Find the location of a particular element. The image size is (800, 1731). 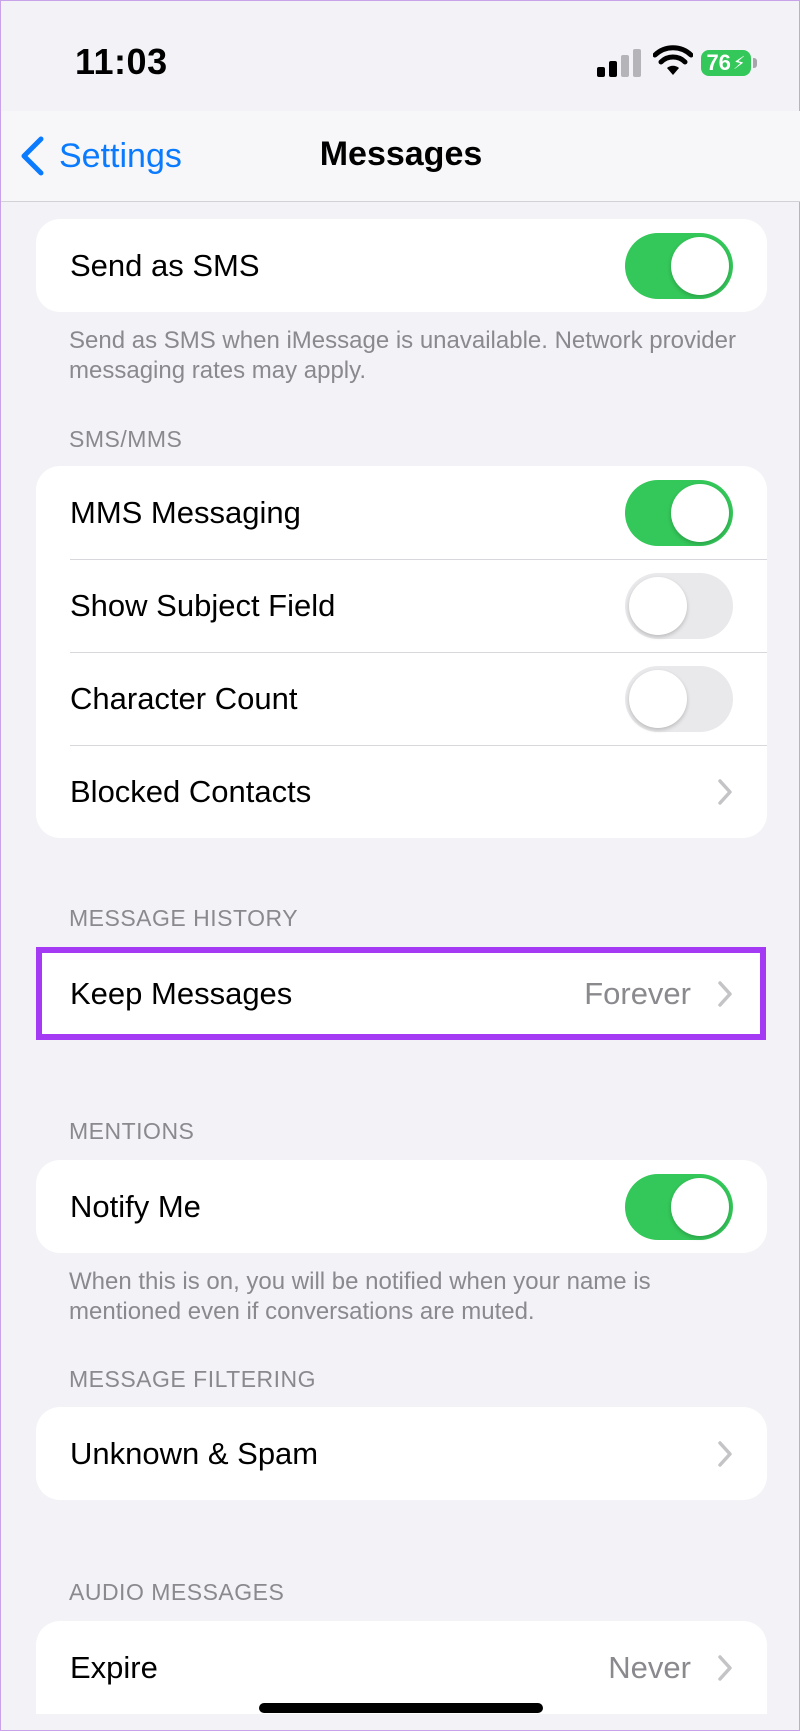

audio-messages-group: Expire Never is located at coordinates (401, 1667).